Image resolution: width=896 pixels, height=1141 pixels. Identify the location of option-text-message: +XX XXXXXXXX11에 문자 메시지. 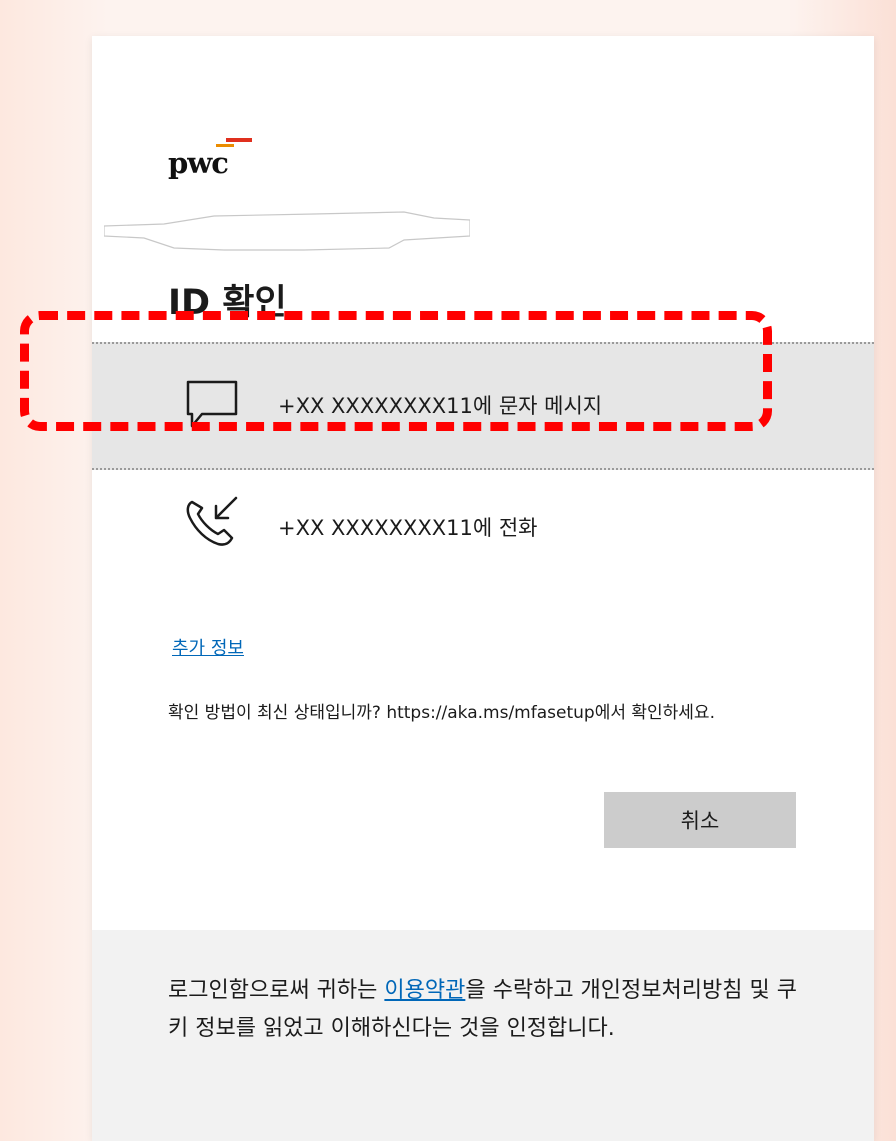
(483, 406).